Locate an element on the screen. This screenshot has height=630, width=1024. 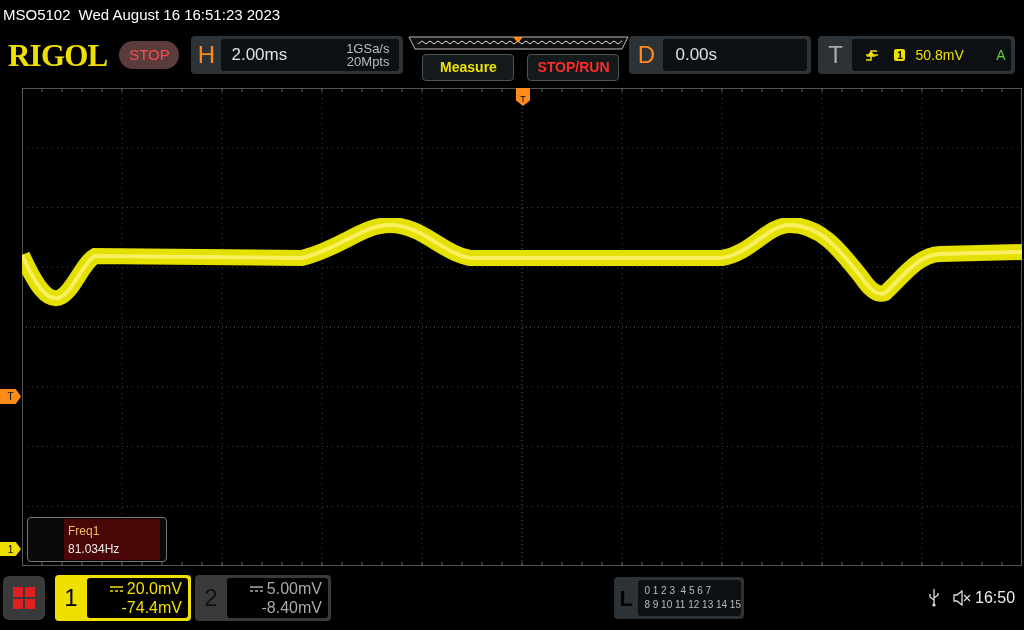
trigger-position-marker: T is located at coordinates (523, 97).